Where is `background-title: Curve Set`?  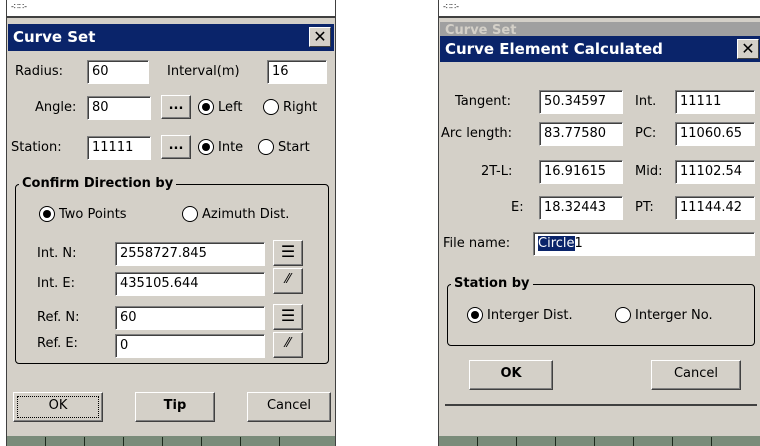 background-title: Curve Set is located at coordinates (481, 29).